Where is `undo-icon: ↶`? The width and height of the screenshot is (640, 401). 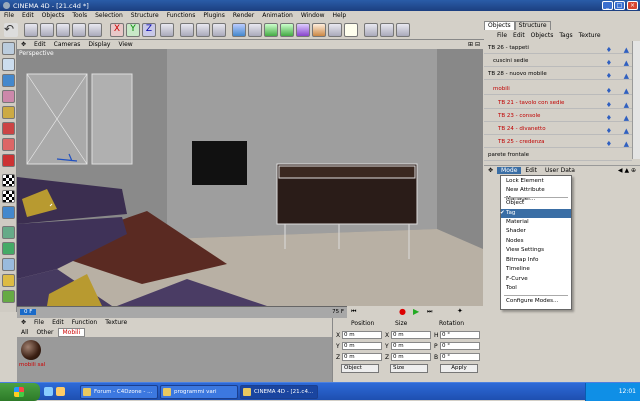 undo-icon: ↶ is located at coordinates (11, 30).